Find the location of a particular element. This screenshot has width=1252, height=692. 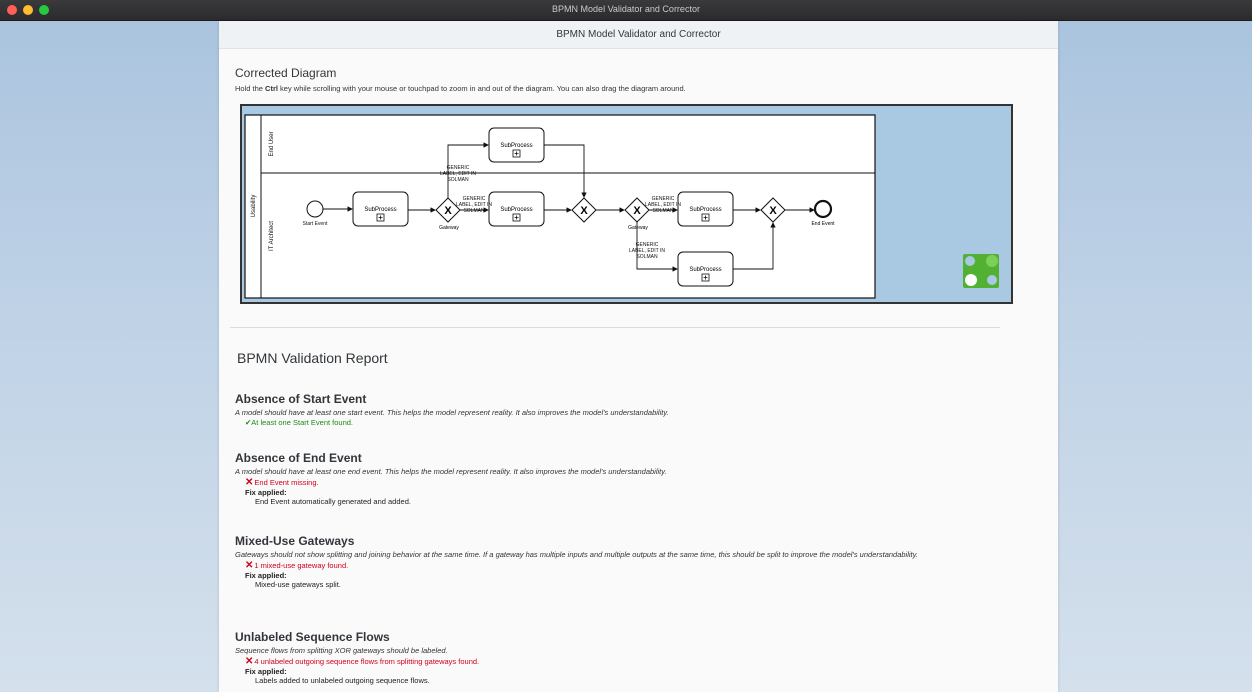

check-title: Unlabeled Sequence Flows is located at coordinates (312, 637).